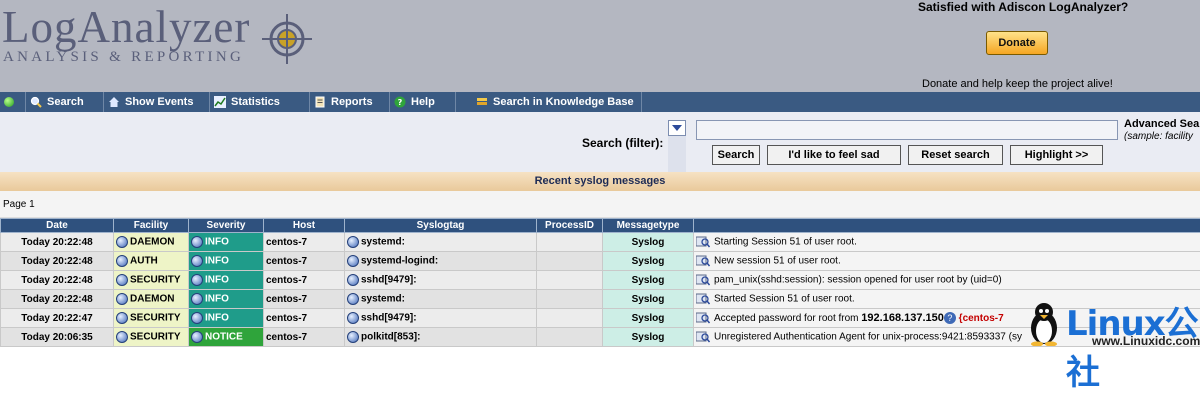 This screenshot has width=1200, height=394. Describe the element at coordinates (648, 226) in the screenshot. I see `col-messagetype: Messagetype` at that location.